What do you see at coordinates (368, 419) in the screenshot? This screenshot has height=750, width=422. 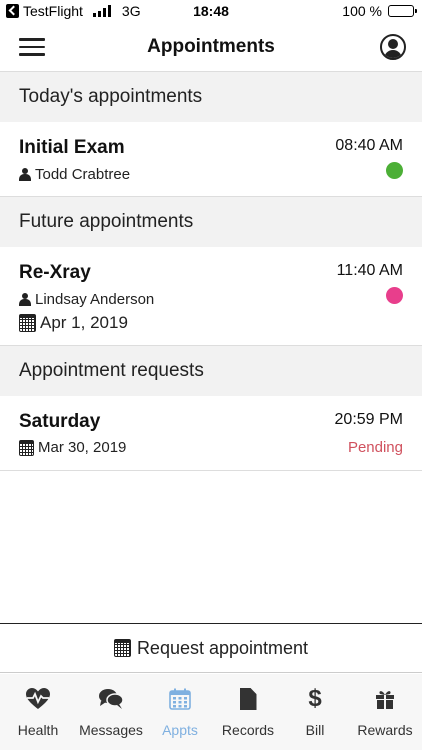 I see `appointment-time: 20:59 PM` at bounding box center [368, 419].